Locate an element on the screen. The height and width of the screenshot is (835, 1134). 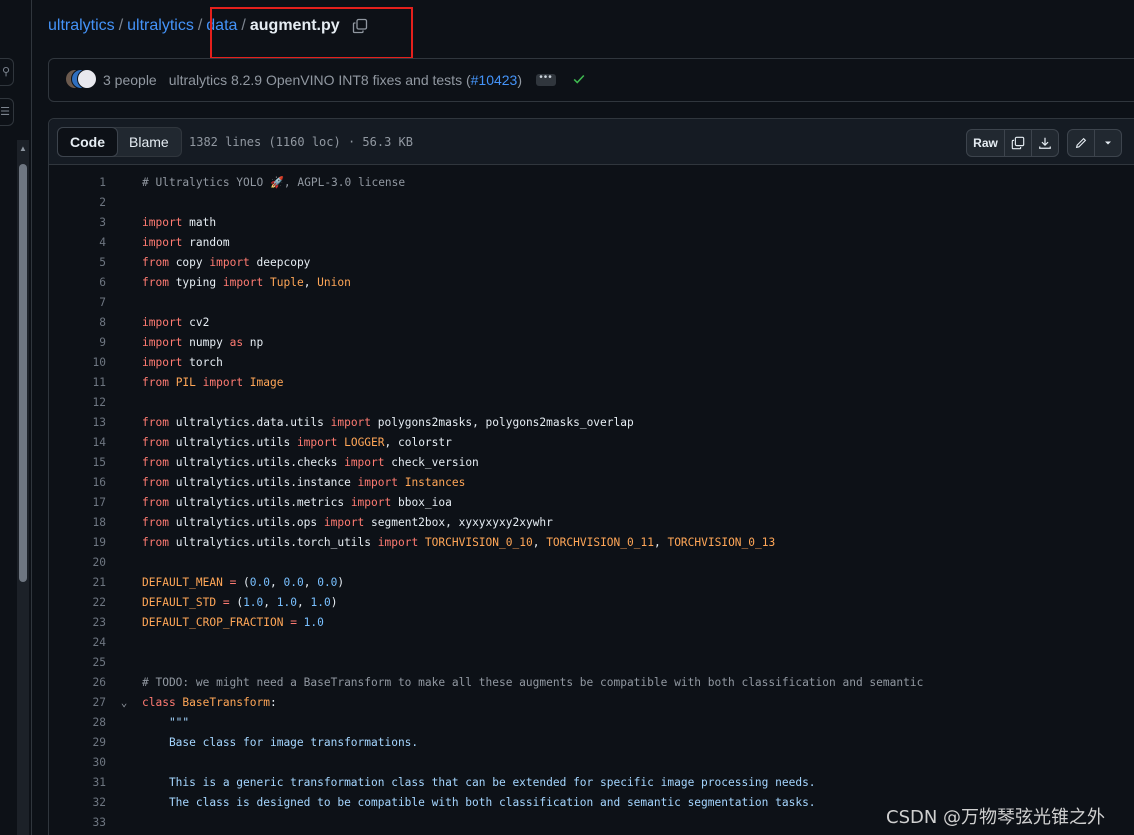
code-line: 11 from PIL import Image is located at coordinates (591, 383).